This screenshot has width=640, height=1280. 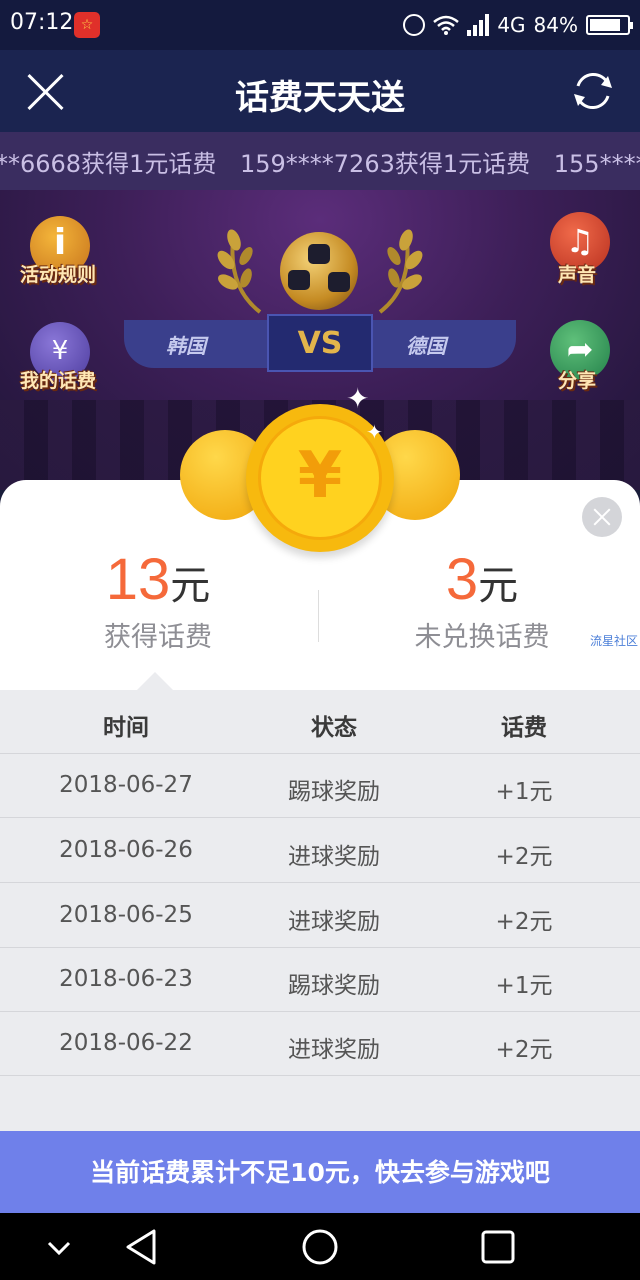 What do you see at coordinates (60, 351) in the screenshot?
I see `phone-fee-icon: ¥` at bounding box center [60, 351].